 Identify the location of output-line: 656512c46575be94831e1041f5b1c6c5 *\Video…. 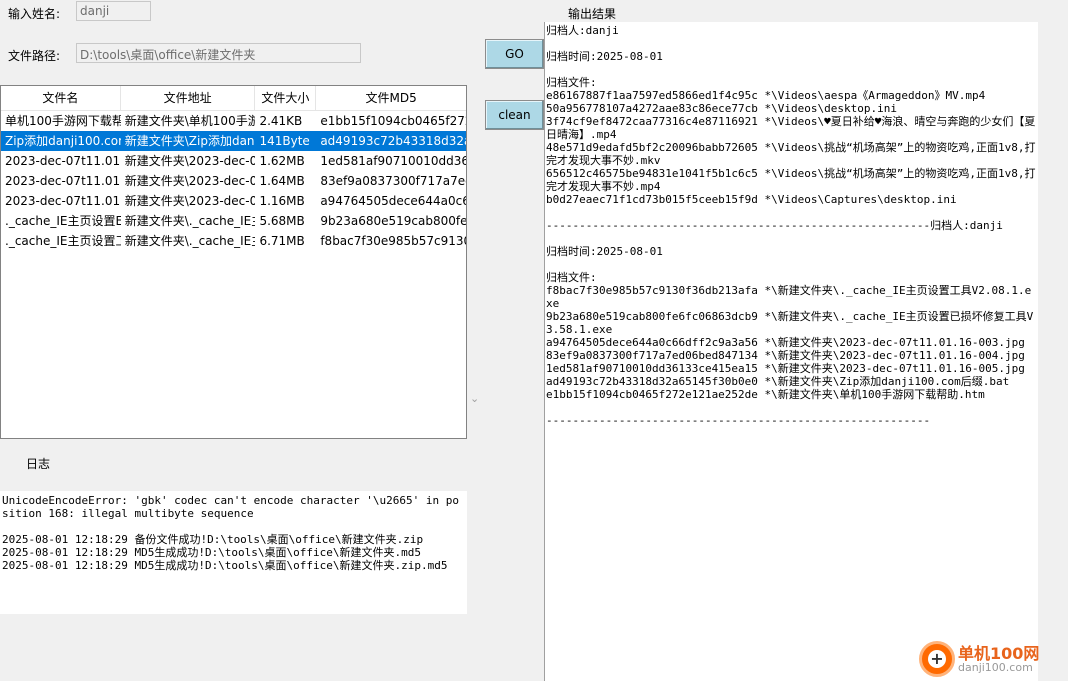
(791, 180).